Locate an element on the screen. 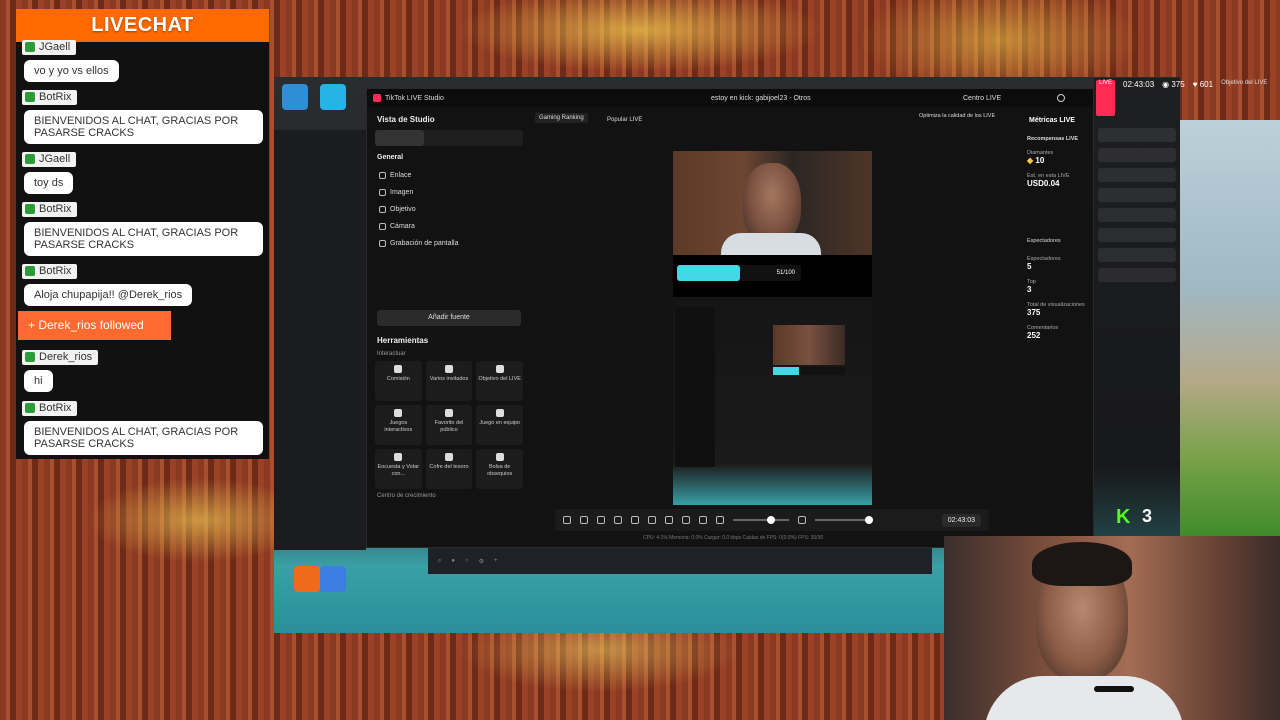 Image resolution: width=1280 pixels, height=720 pixels. layout-landscape-option is located at coordinates (448, 138).